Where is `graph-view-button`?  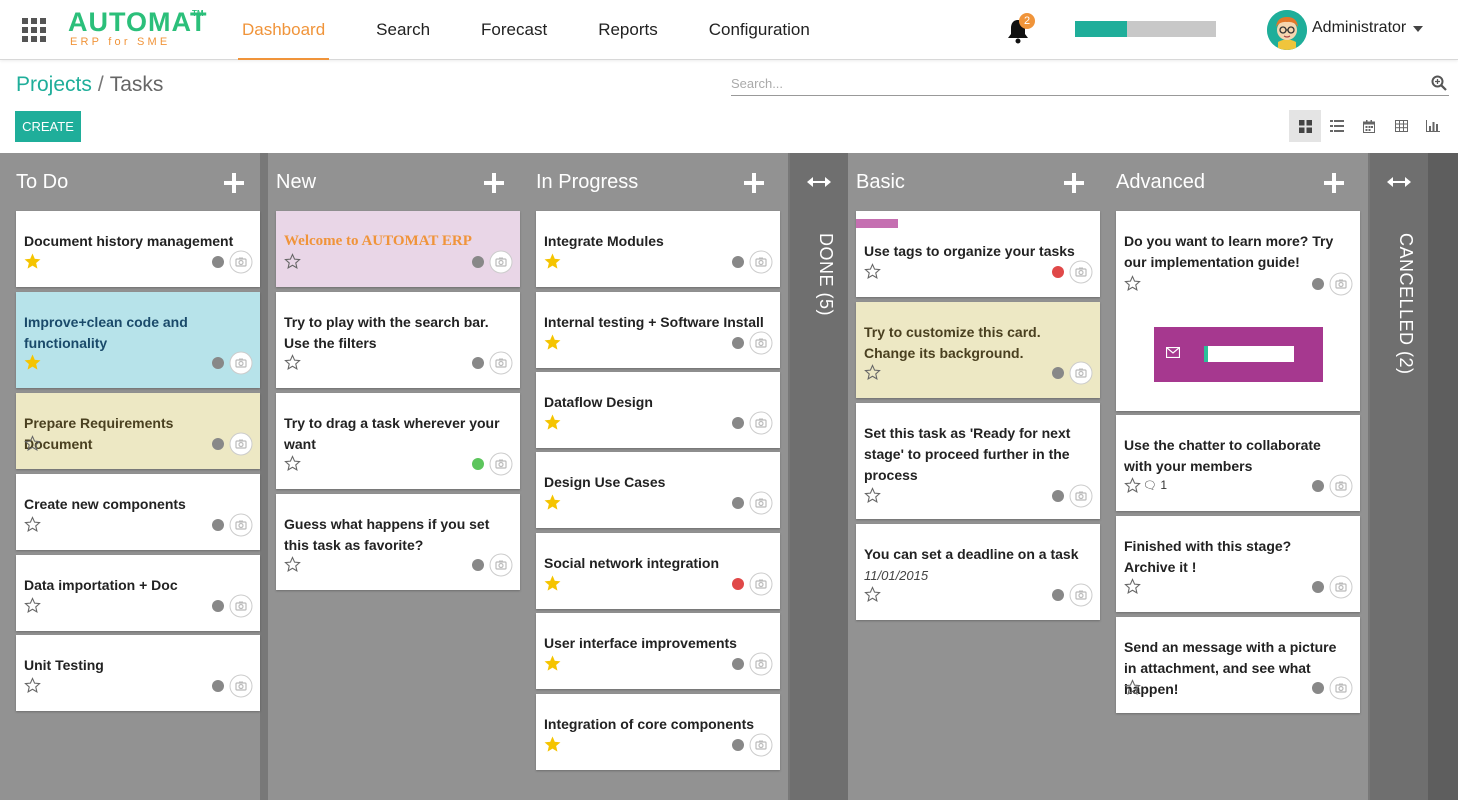
graph-view-button is located at coordinates (1433, 126).